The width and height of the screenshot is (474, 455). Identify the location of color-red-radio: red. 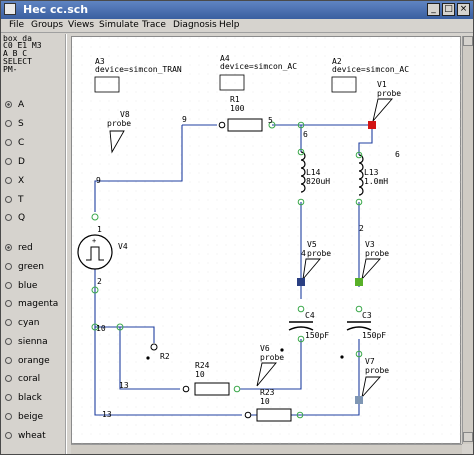
(19, 248).